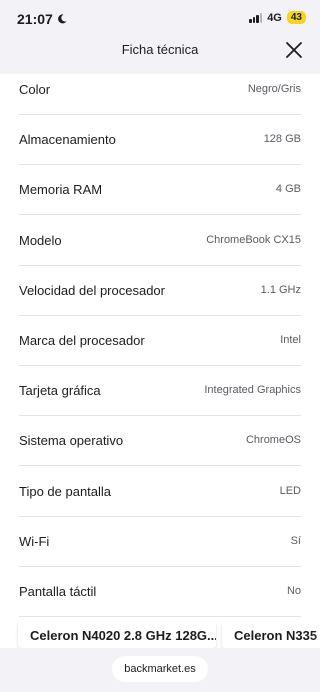  Describe the element at coordinates (160, 592) in the screenshot. I see `spec-row-touchscreen: Pantalla táctil No` at that location.